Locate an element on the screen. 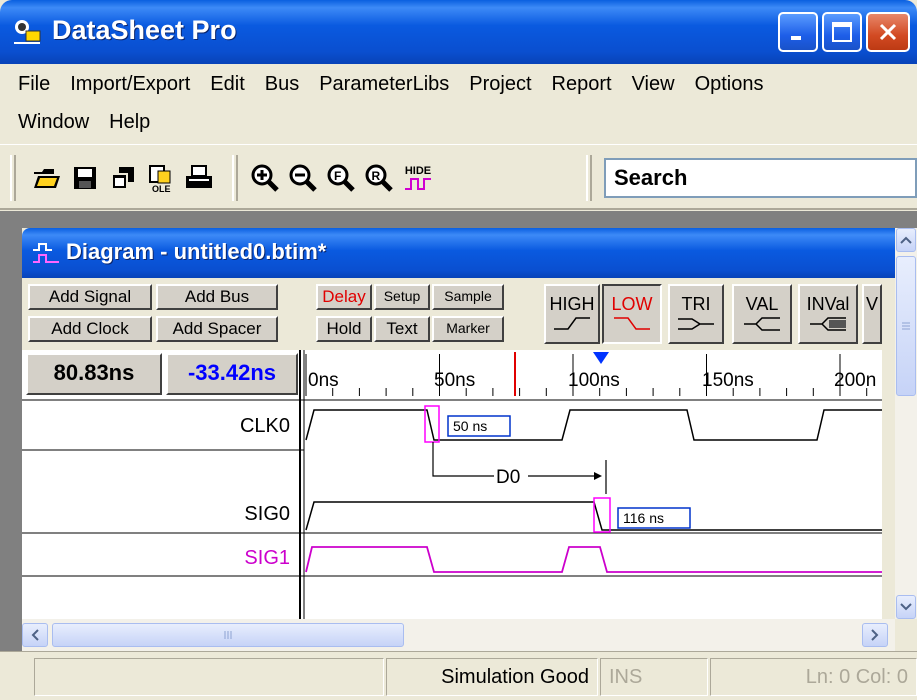 This screenshot has width=917, height=700. tick-label: 0ns is located at coordinates (323, 380).